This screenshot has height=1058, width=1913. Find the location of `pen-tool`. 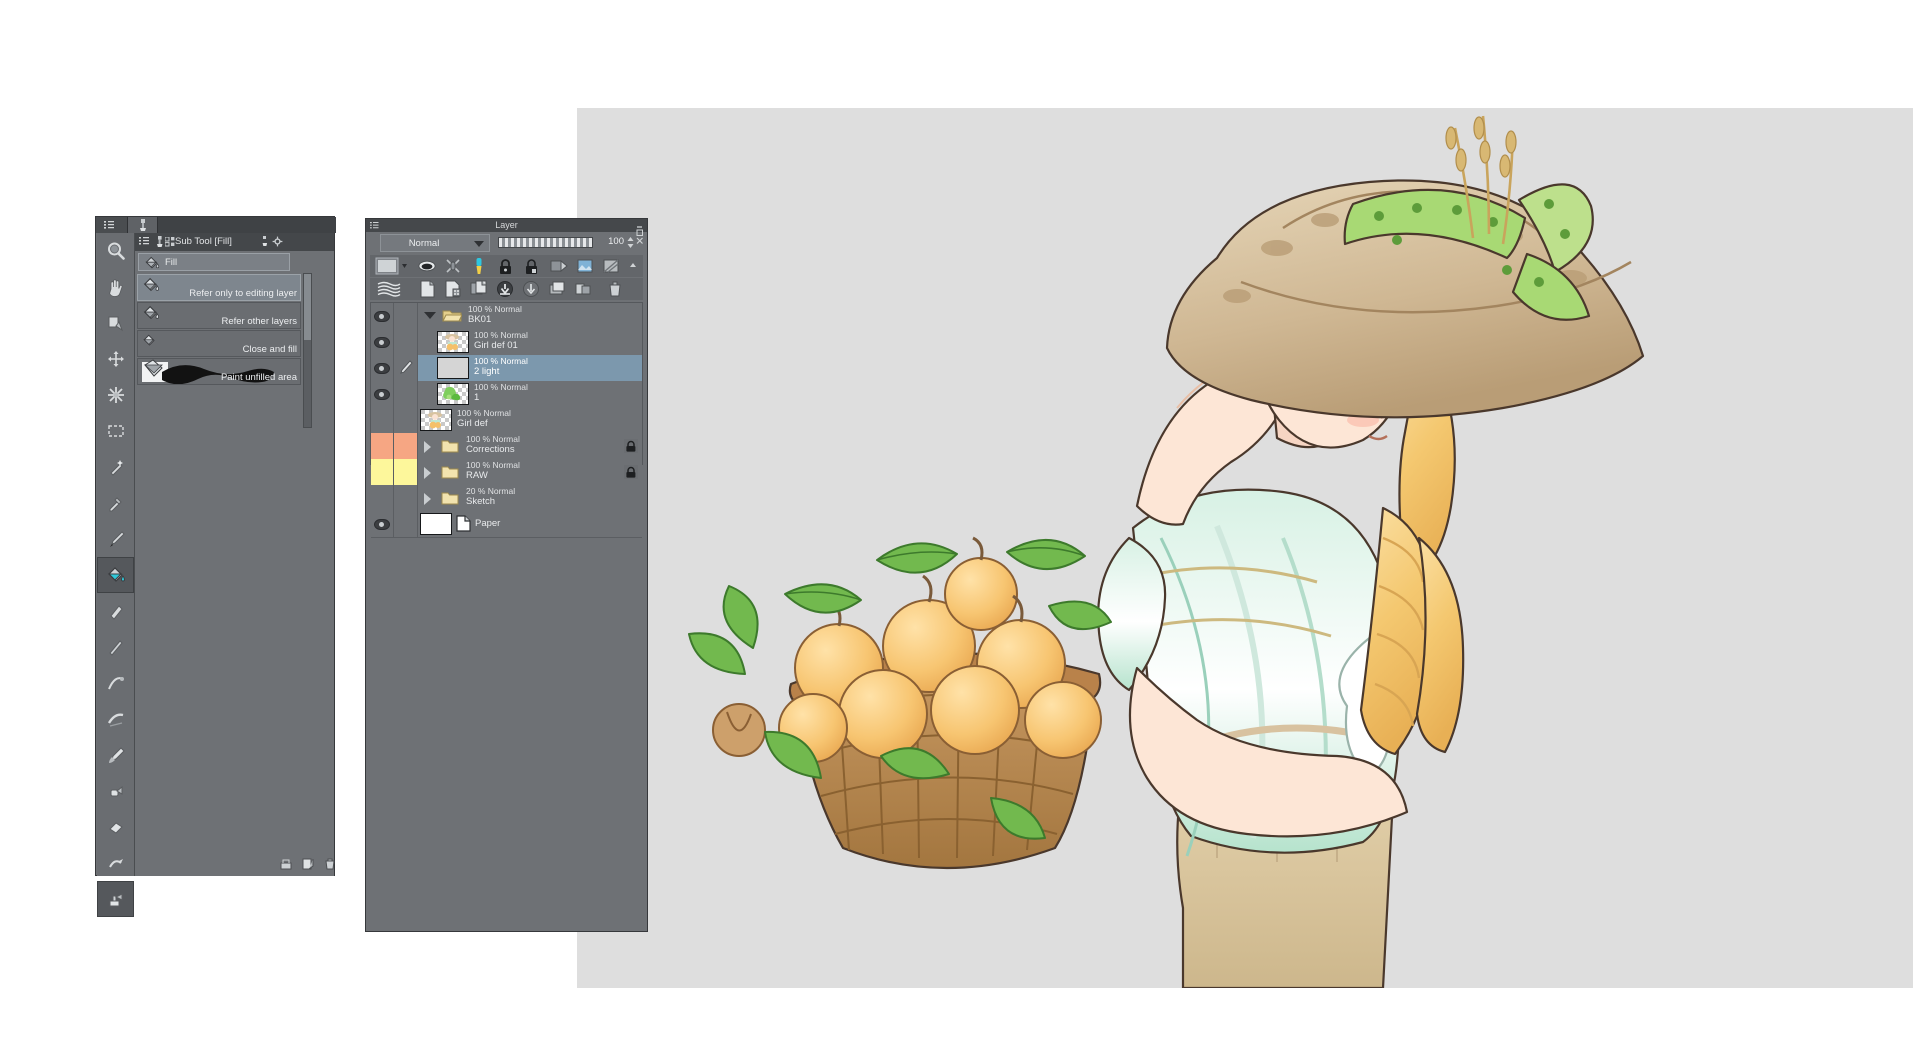

pen-tool is located at coordinates (115, 539).